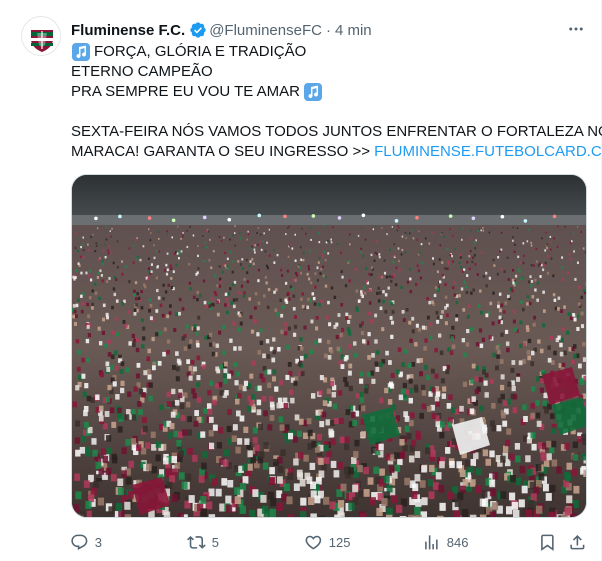 The width and height of the screenshot is (602, 561). I want to click on tweet-actions: 3 5 125 846, so click(330, 542).